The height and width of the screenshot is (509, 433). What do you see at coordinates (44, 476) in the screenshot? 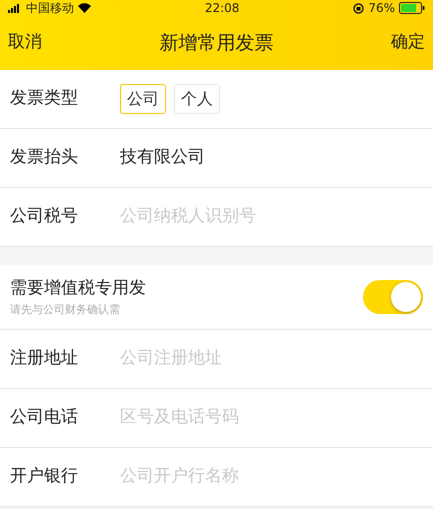
I see `field-label: 开户银行` at bounding box center [44, 476].